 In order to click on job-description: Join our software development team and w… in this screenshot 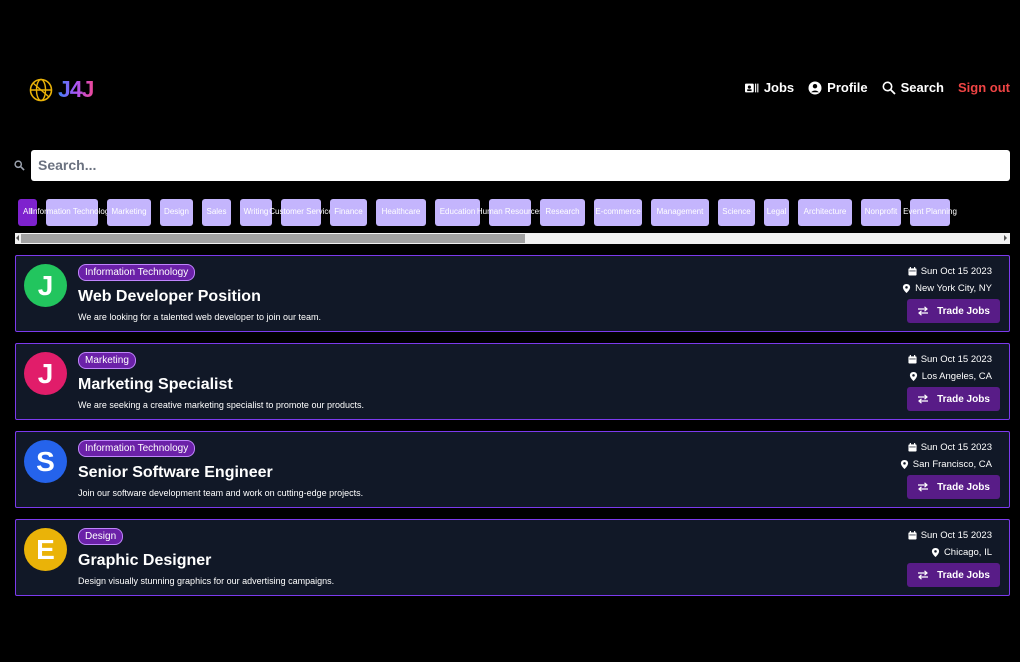, I will do `click(221, 493)`.